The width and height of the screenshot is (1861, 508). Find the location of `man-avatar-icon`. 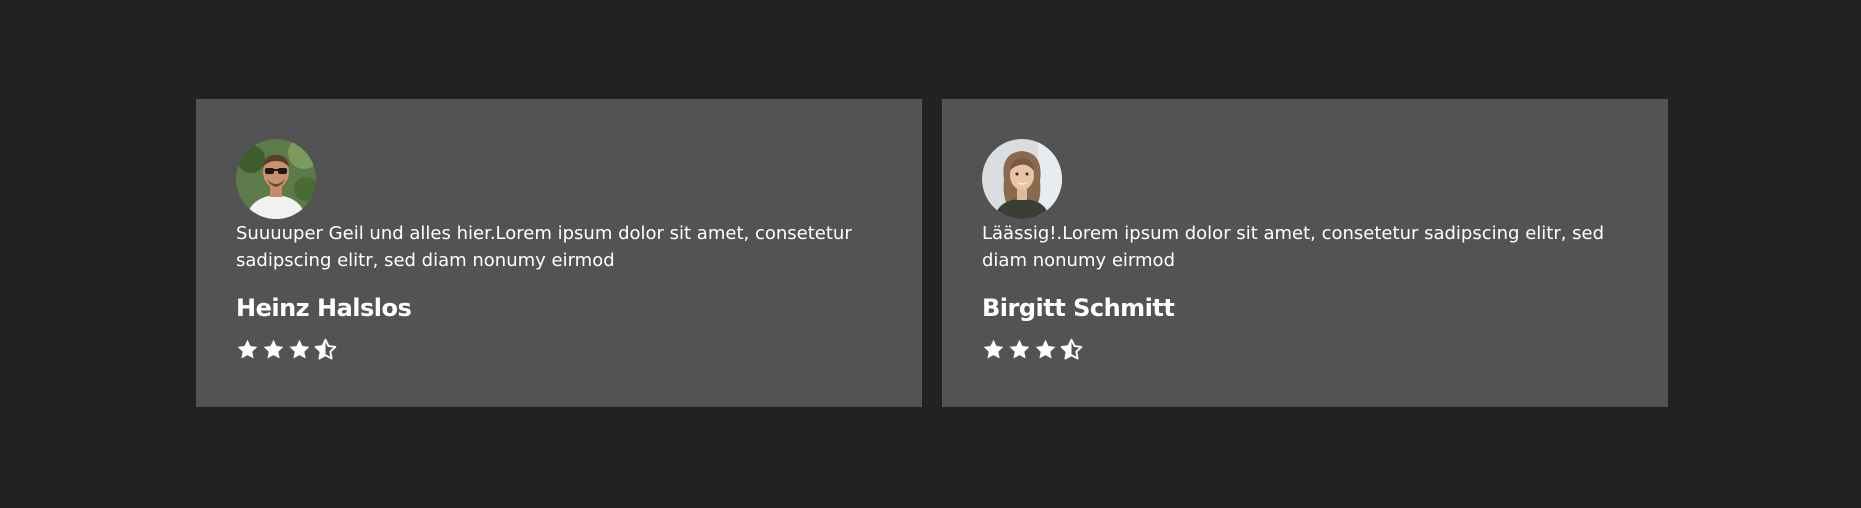

man-avatar-icon is located at coordinates (276, 179).